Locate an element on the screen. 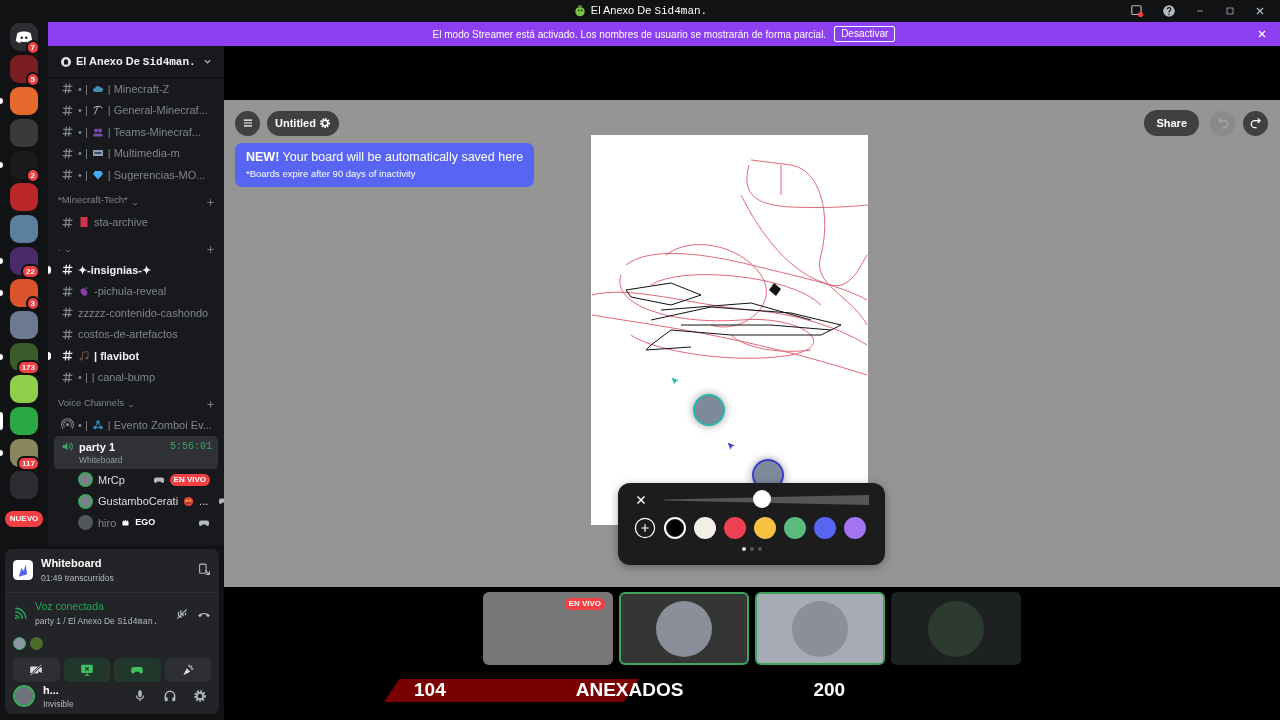 This screenshot has height=720, width=1280. tooltip-note: *Boards expire after 90 days of inactivity is located at coordinates (331, 173).